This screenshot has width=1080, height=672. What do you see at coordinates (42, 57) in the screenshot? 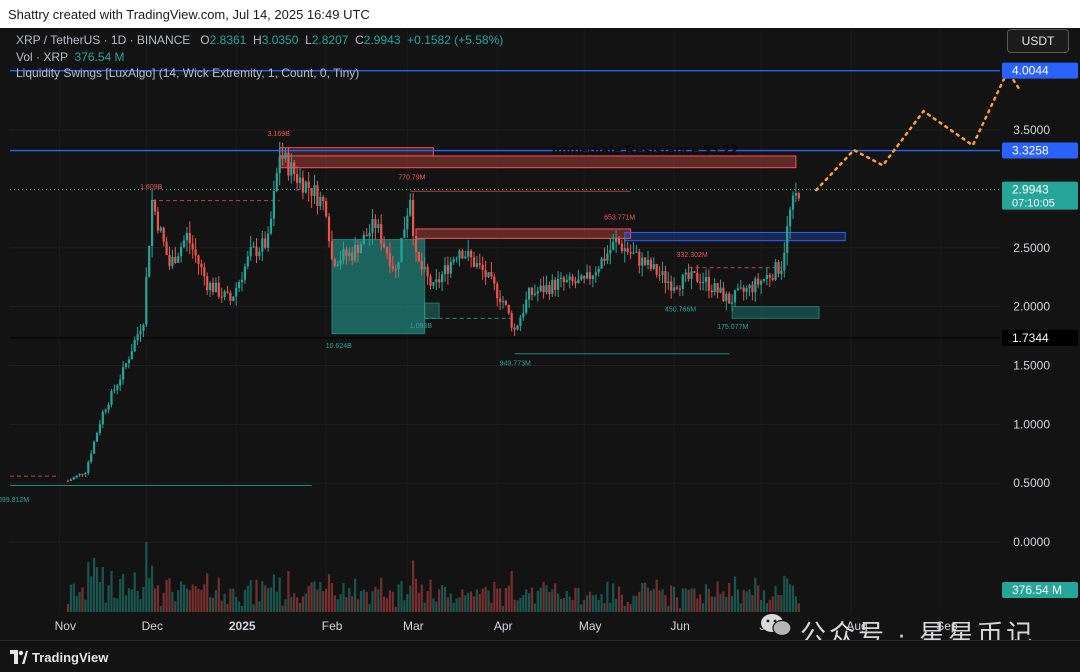
I see `volume-label: Vol · XRP` at bounding box center [42, 57].